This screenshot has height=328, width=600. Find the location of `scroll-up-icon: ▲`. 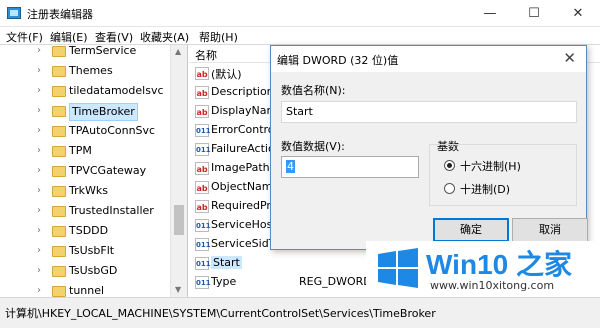

scroll-up-icon: ▲ is located at coordinates (178, 51).